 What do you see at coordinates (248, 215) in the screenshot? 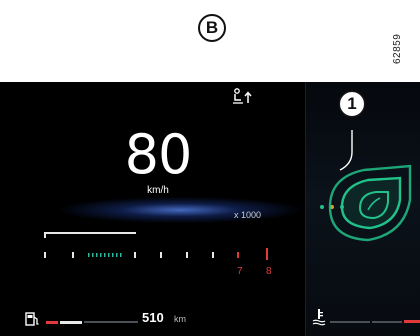
I see `rpm-multiplier: x 1000` at bounding box center [248, 215].